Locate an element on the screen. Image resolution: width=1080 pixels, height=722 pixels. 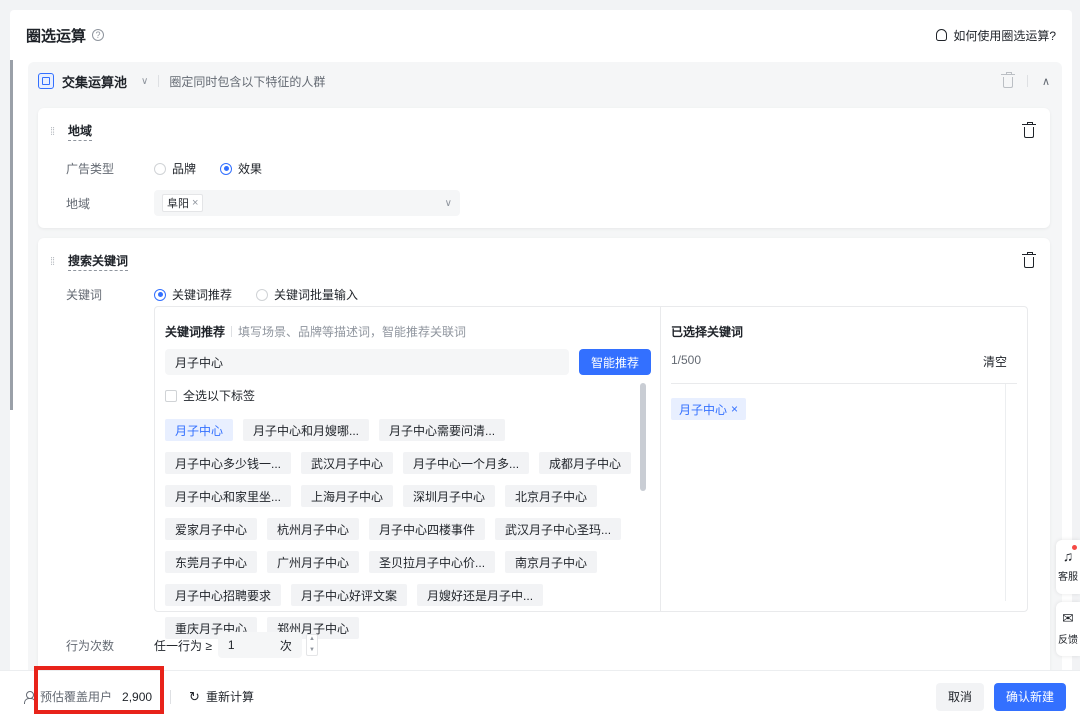
confirm-create-button: 确认新建 is located at coordinates (1029, 696).